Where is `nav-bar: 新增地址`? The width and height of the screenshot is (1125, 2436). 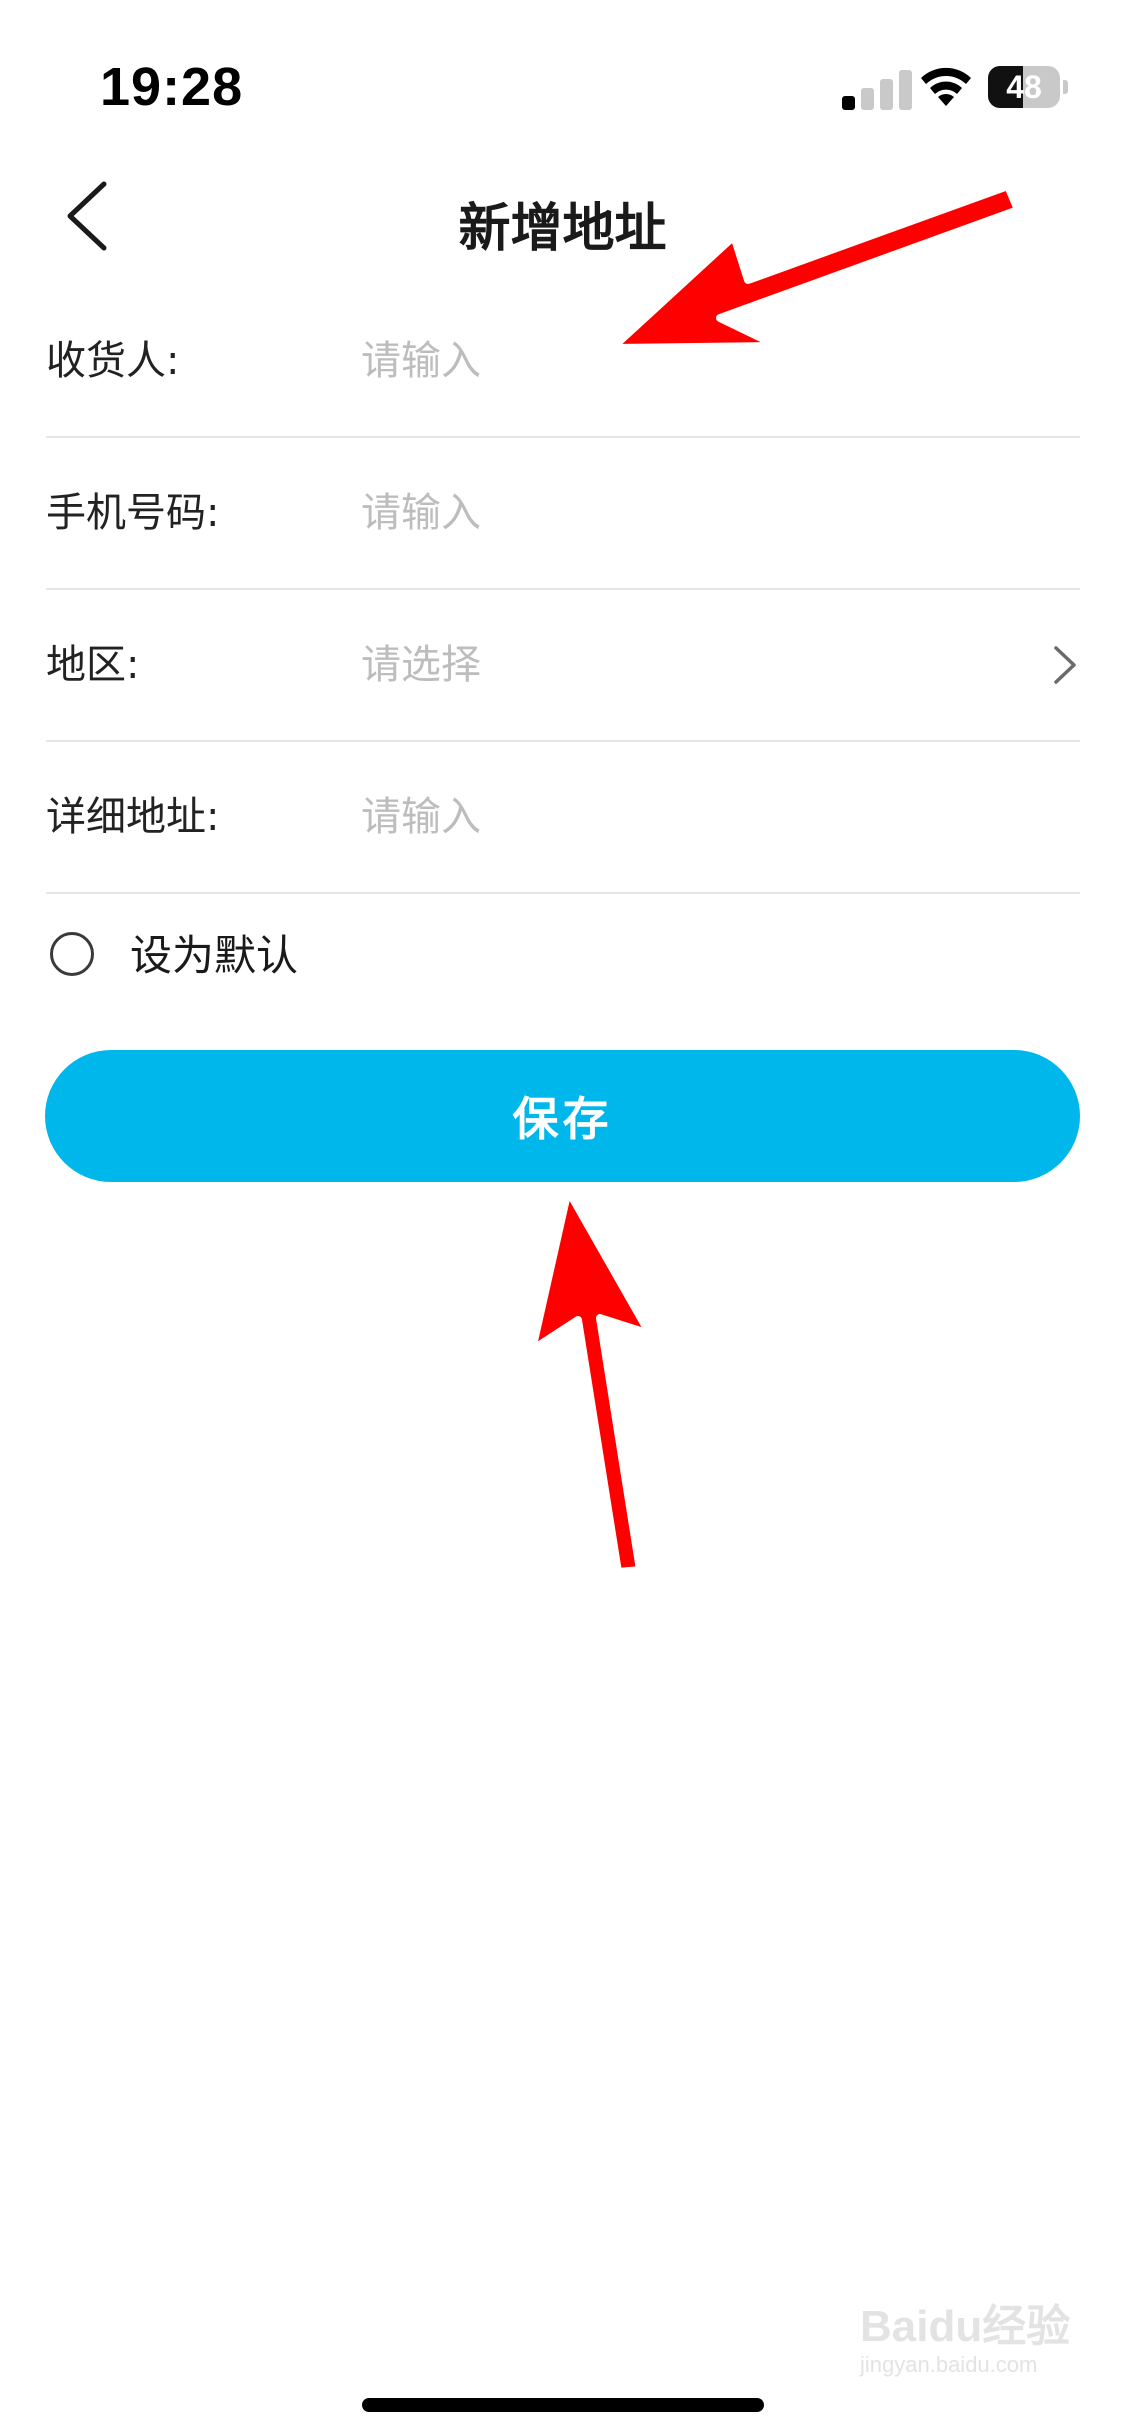 nav-bar: 新增地址 is located at coordinates (562, 215).